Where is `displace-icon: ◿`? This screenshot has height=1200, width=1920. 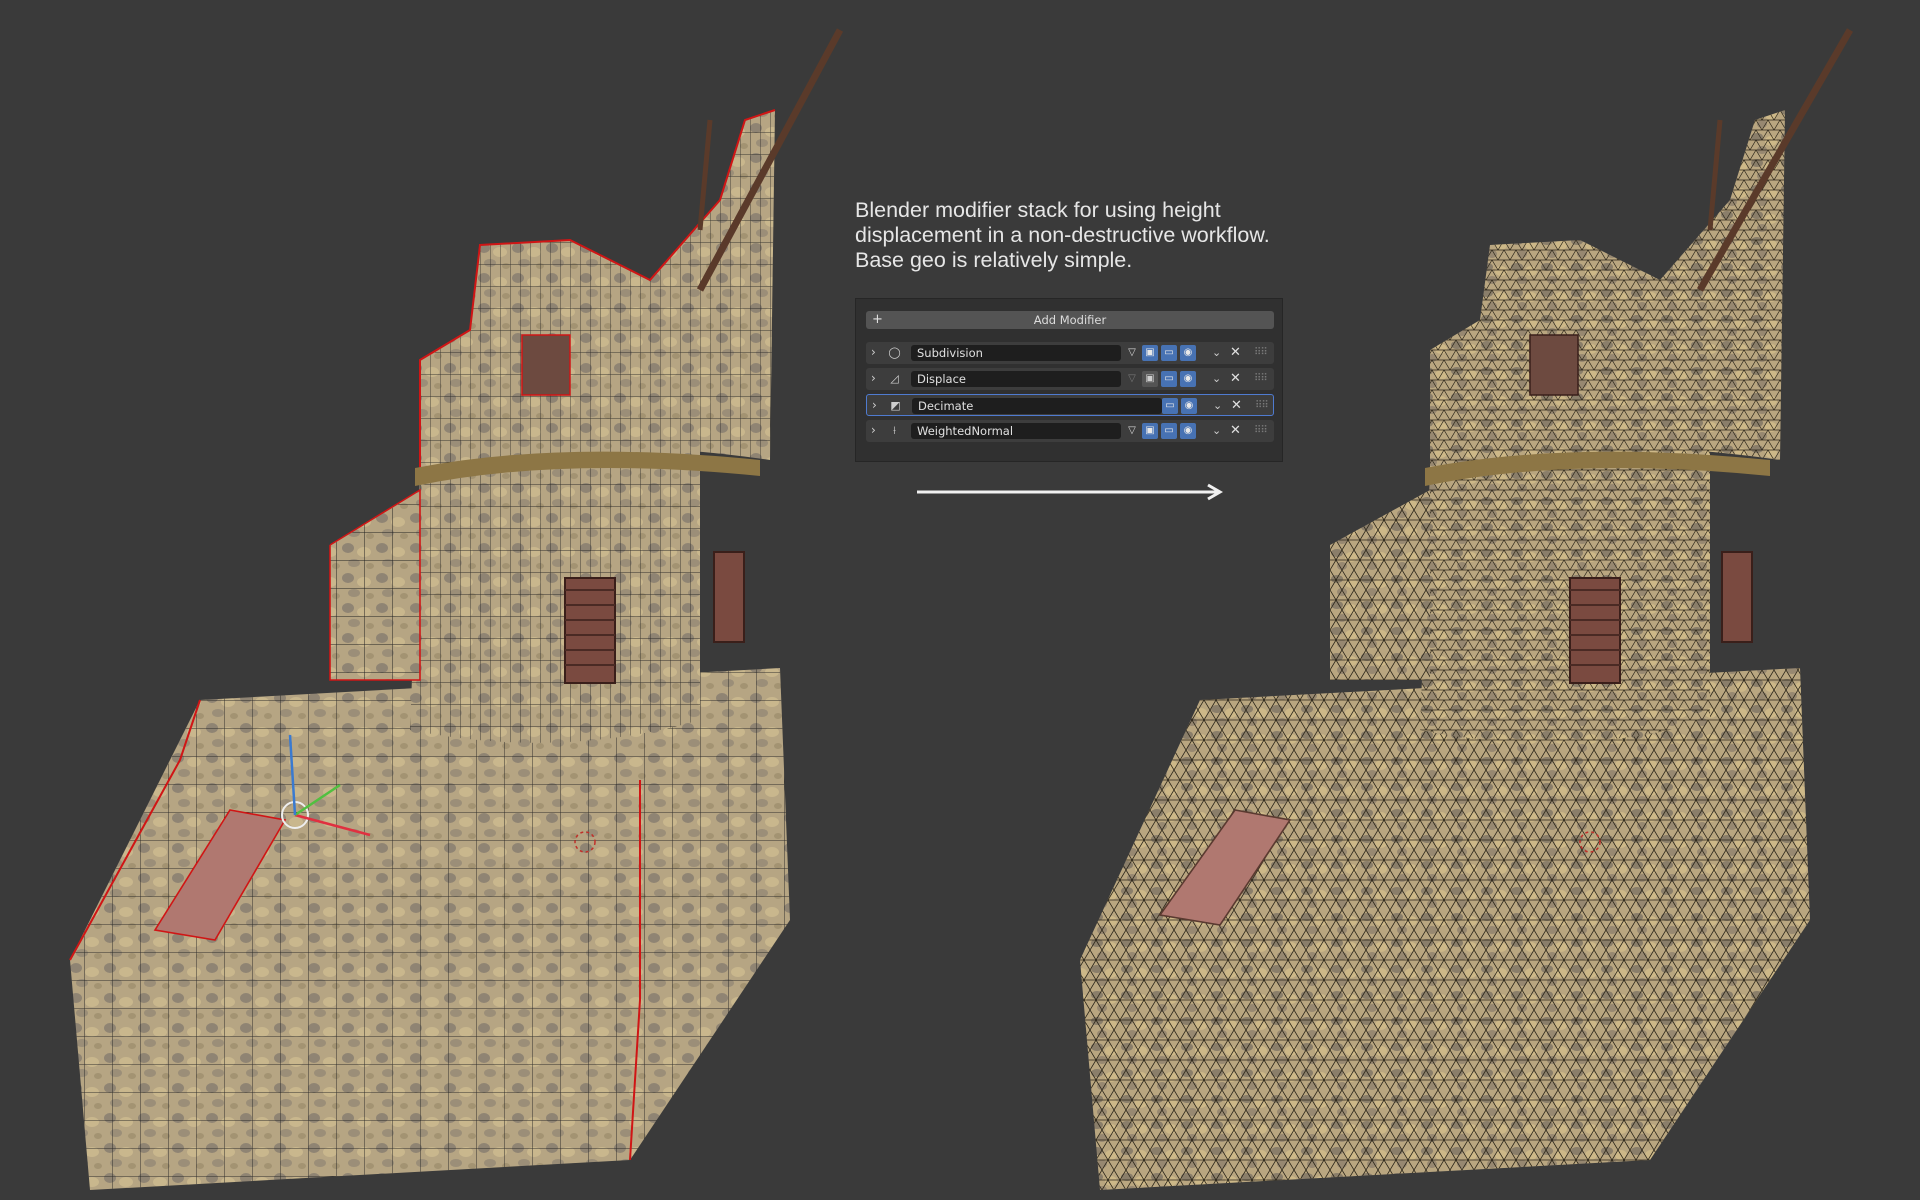
displace-icon: ◿ is located at coordinates (894, 378).